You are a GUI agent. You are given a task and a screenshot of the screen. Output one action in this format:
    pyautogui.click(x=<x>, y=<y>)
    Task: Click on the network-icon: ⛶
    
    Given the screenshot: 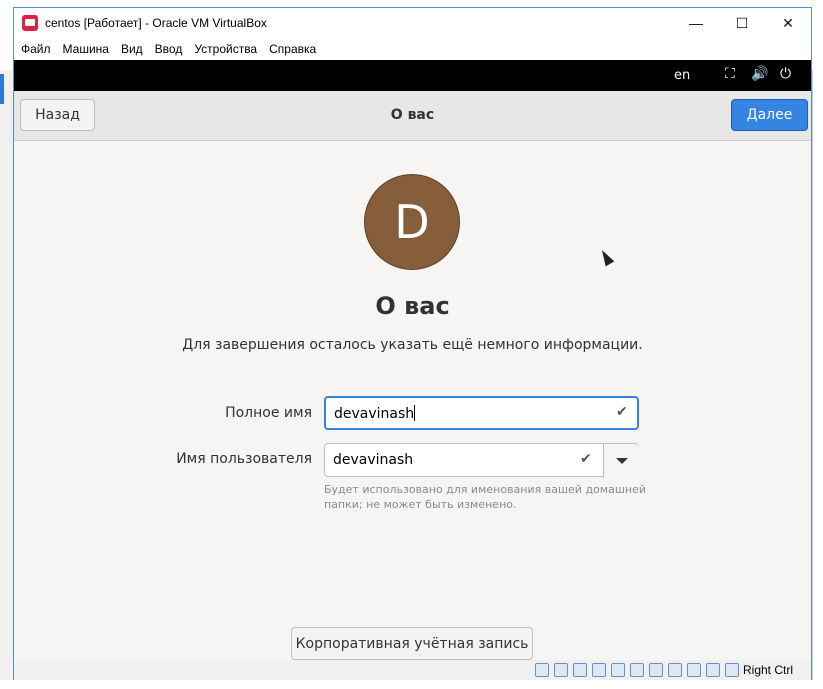 What is the action you would take?
    pyautogui.click(x=730, y=74)
    